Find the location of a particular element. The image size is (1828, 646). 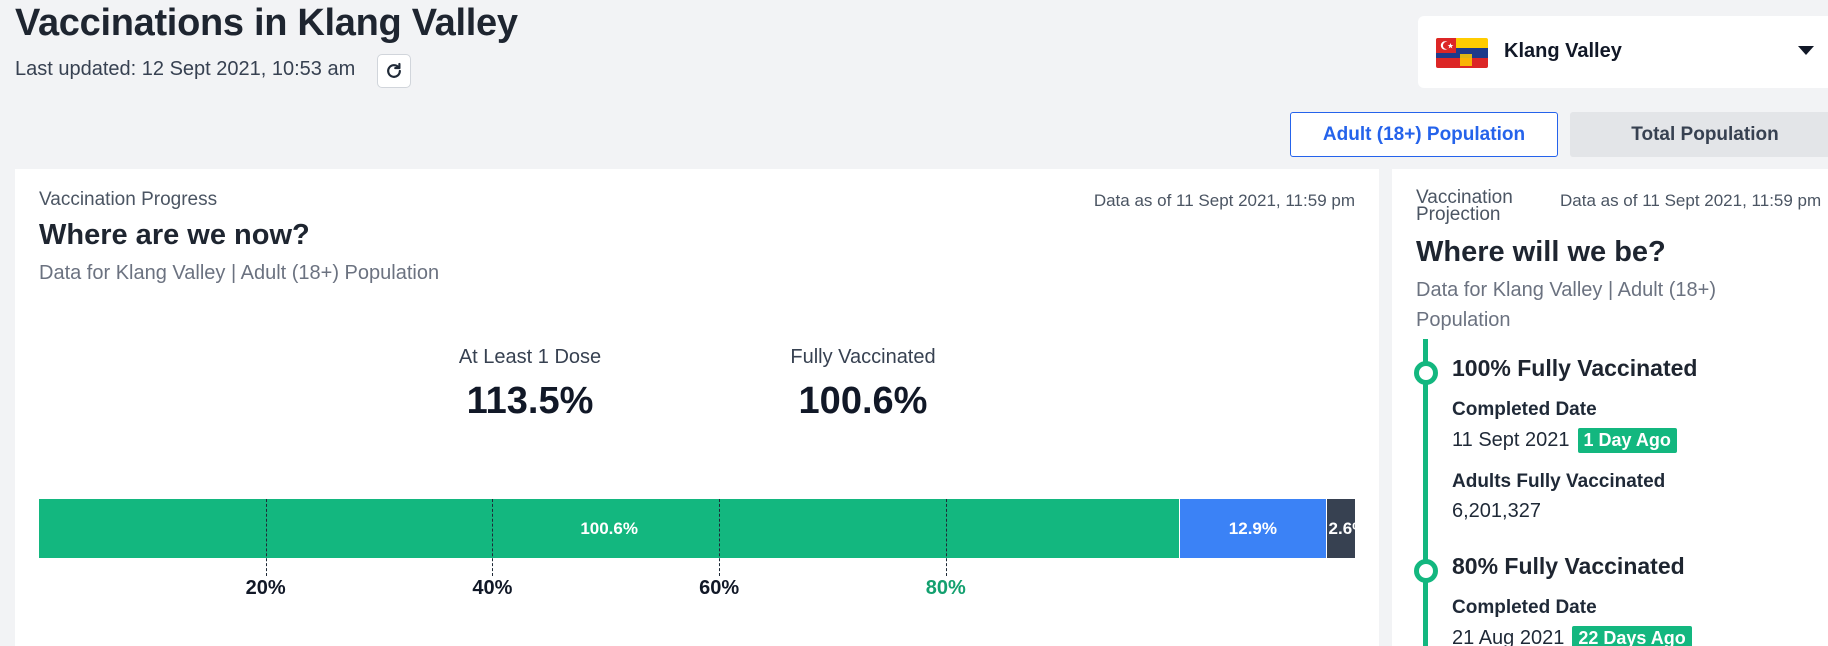

refresh-button is located at coordinates (394, 71).